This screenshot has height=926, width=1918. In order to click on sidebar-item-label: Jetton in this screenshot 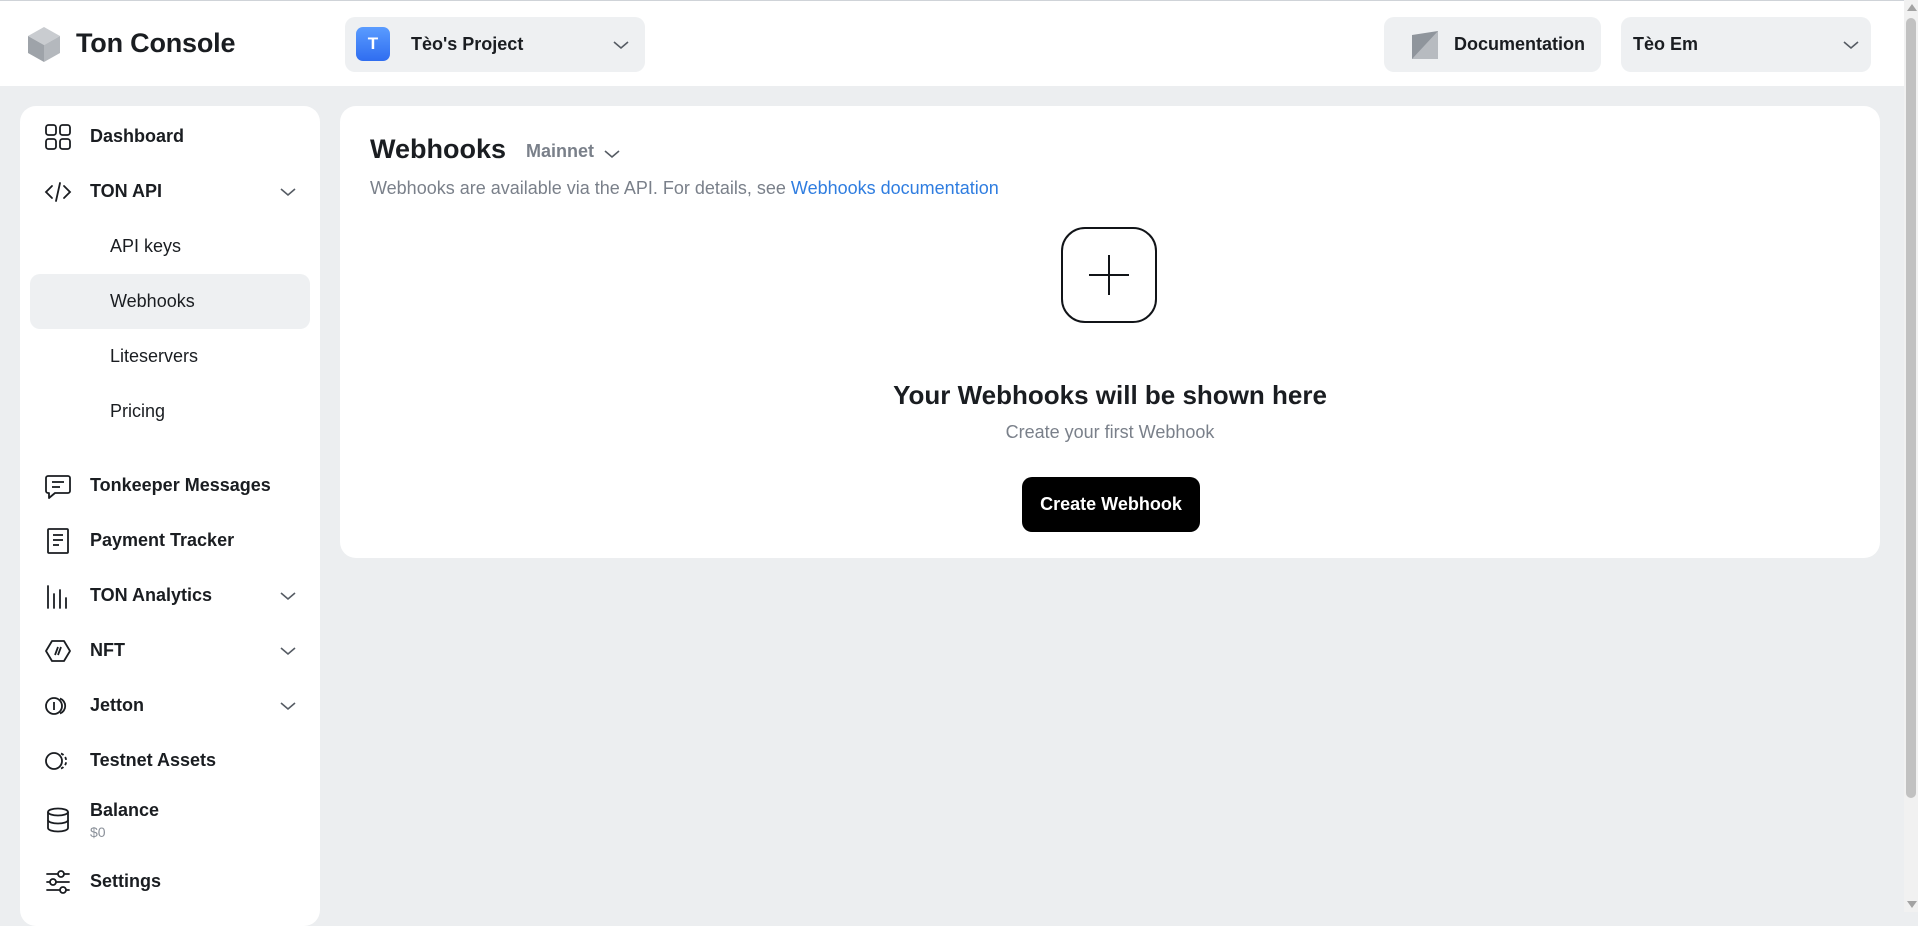, I will do `click(117, 705)`.